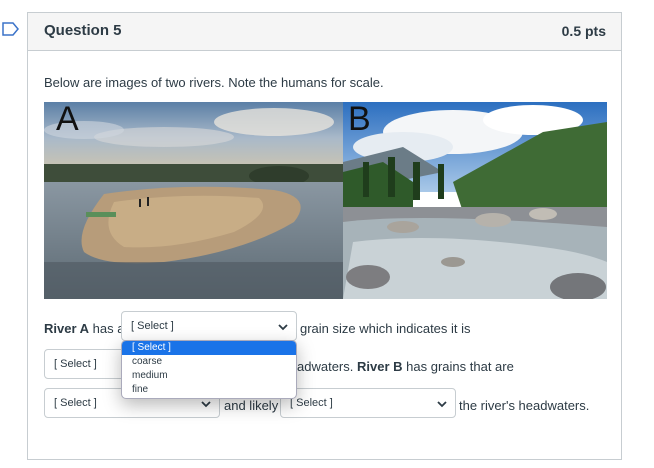  Describe the element at coordinates (209, 390) in the screenshot. I see `dropdown-option-fine: fine` at that location.